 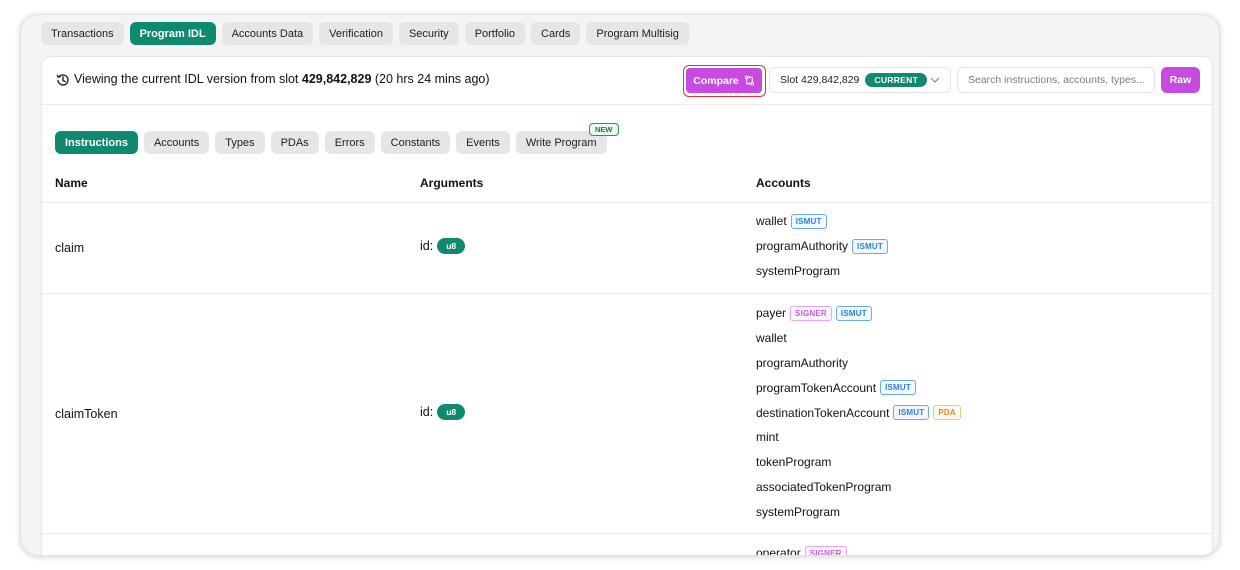 I want to click on header-arguments: Arguments, so click(x=452, y=183).